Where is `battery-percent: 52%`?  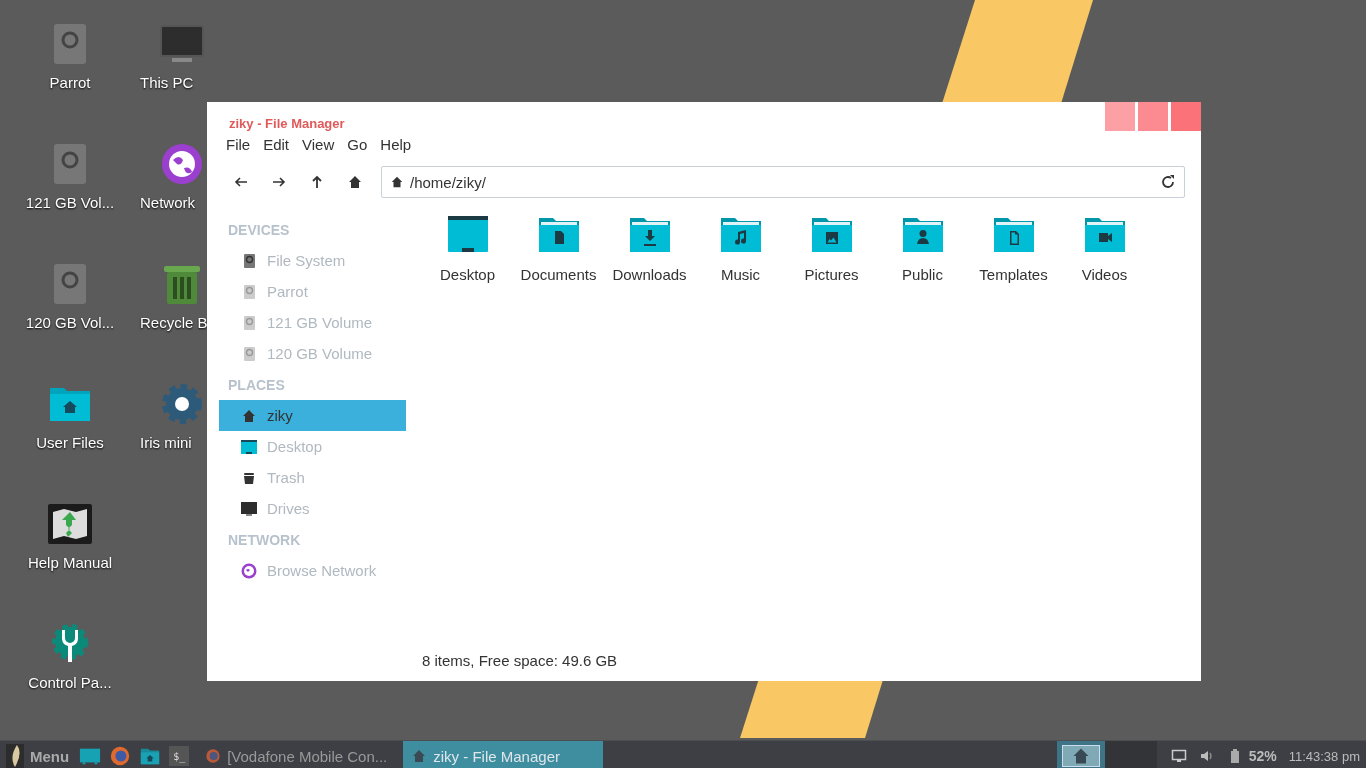 battery-percent: 52% is located at coordinates (1262, 756).